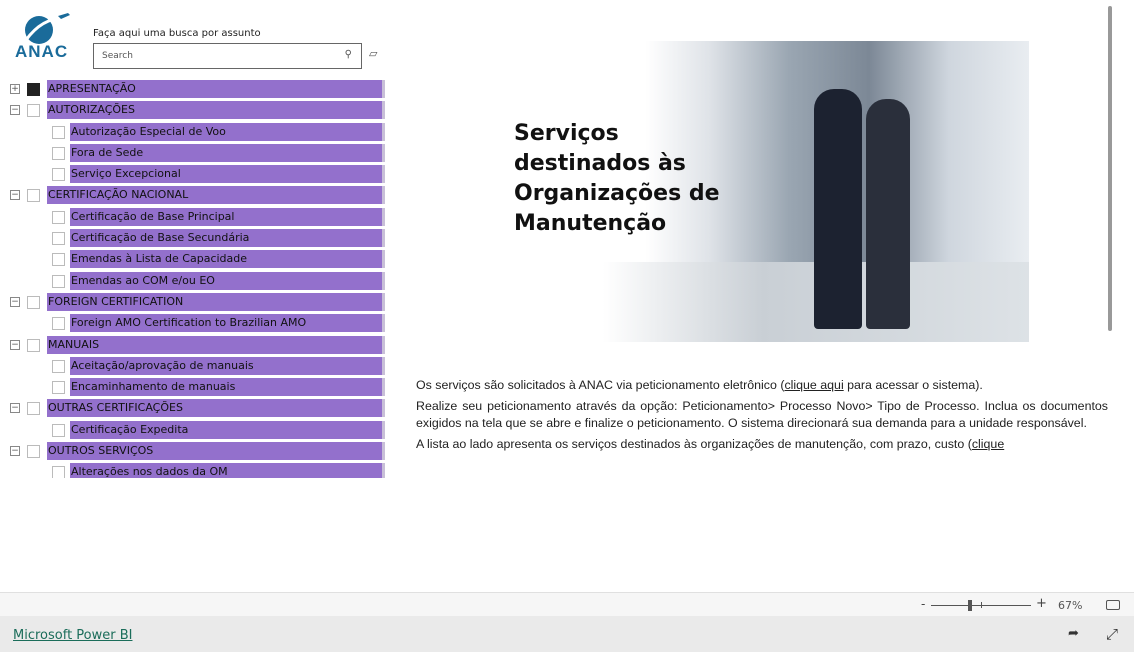 The width and height of the screenshot is (1134, 652). What do you see at coordinates (227, 174) in the screenshot?
I see `tree-item-label: Serviço Excepcional` at bounding box center [227, 174].